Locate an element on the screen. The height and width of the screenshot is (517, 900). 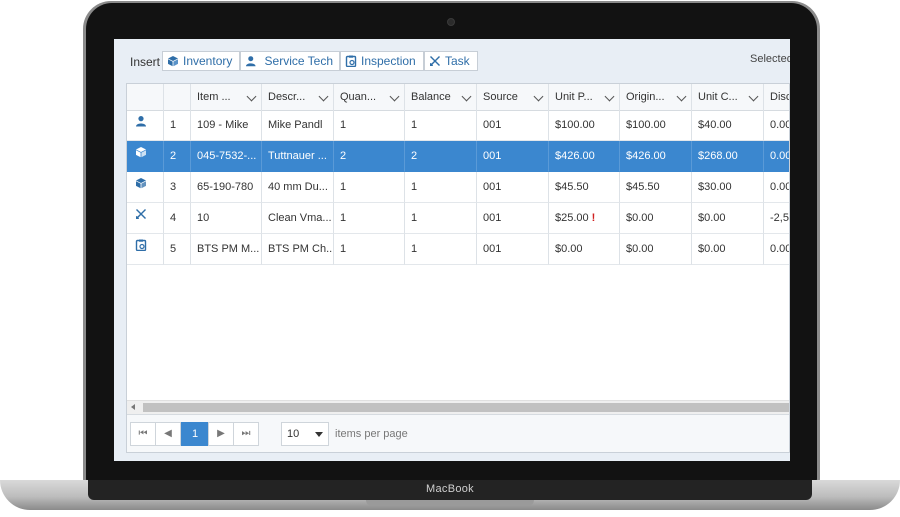
cell-original: $100.00 is located at coordinates (656, 125).